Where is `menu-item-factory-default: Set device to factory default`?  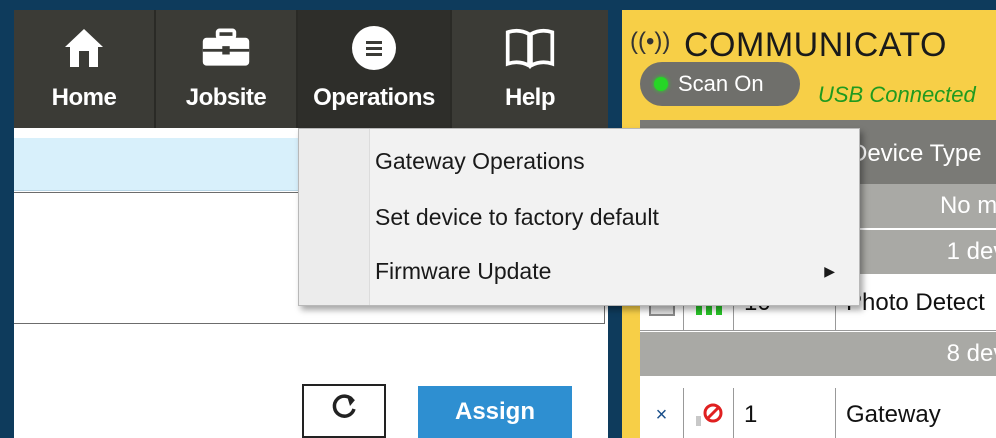 menu-item-factory-default: Set device to factory default is located at coordinates (610, 217).